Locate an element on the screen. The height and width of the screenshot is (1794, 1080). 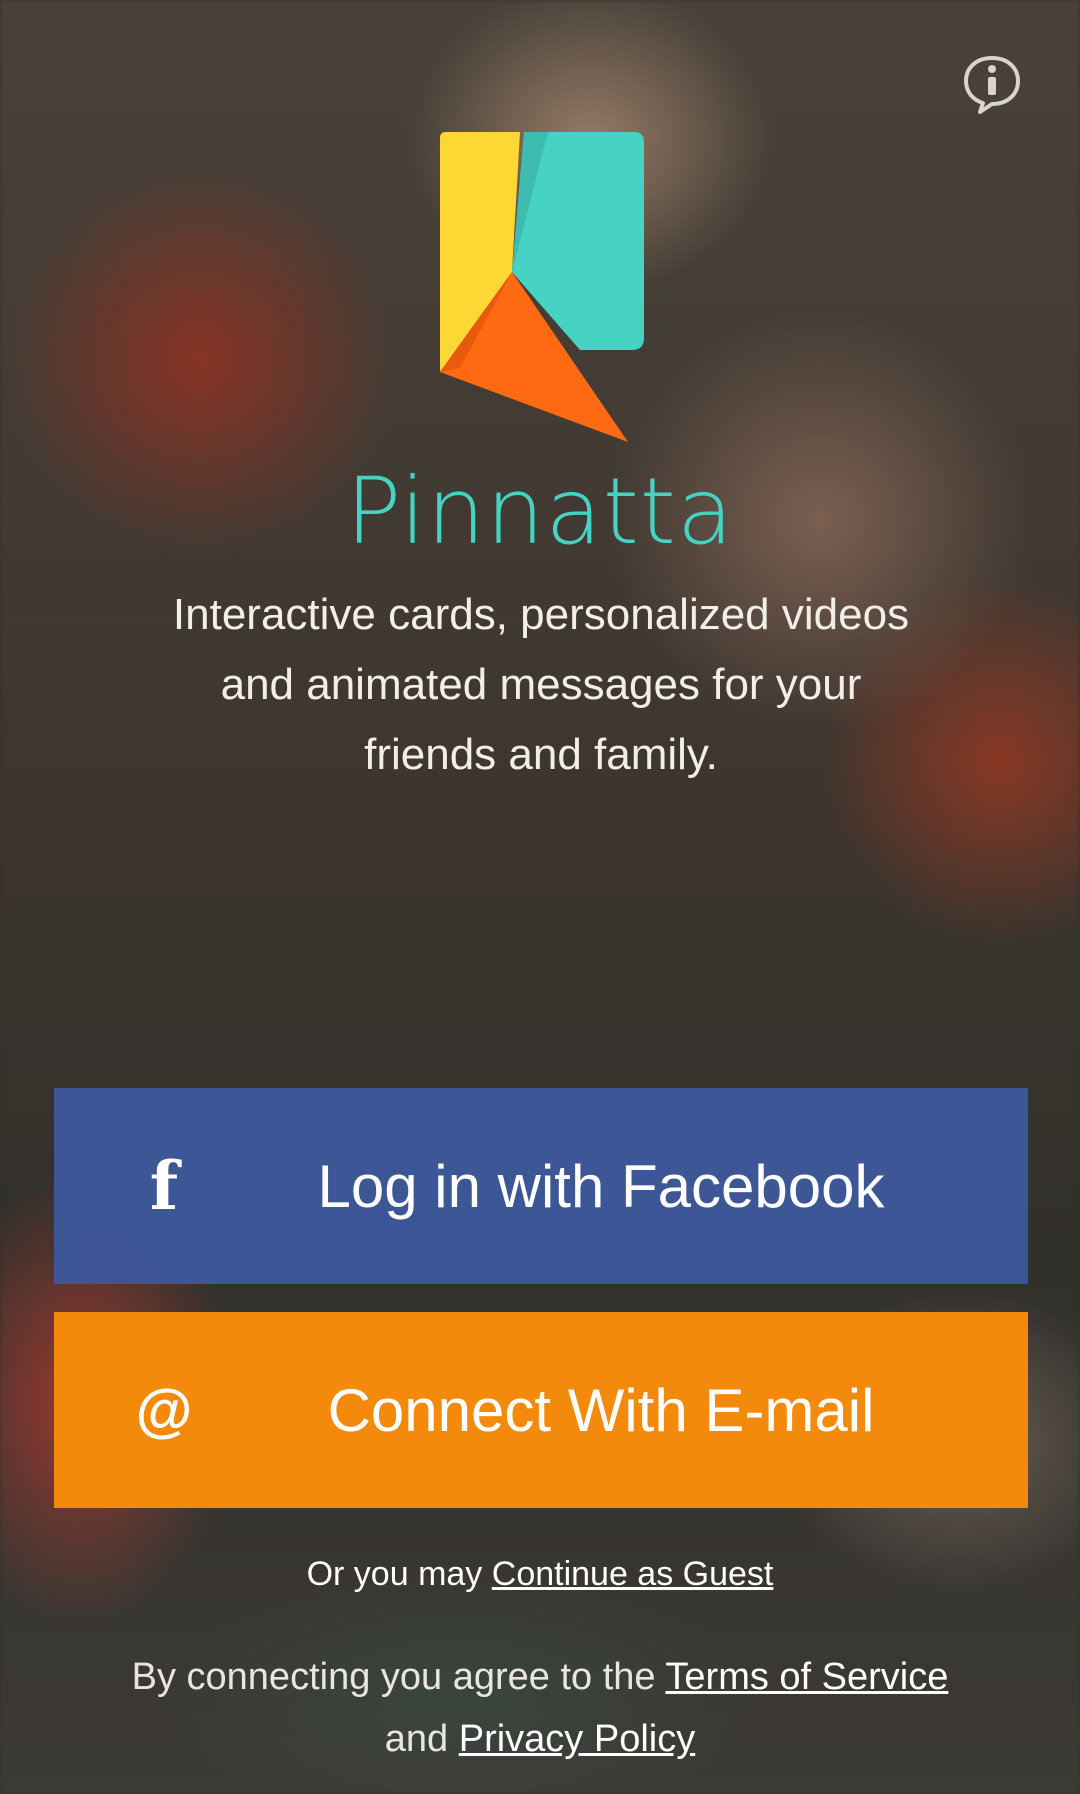
facebook-icon: f is located at coordinates (164, 1186).